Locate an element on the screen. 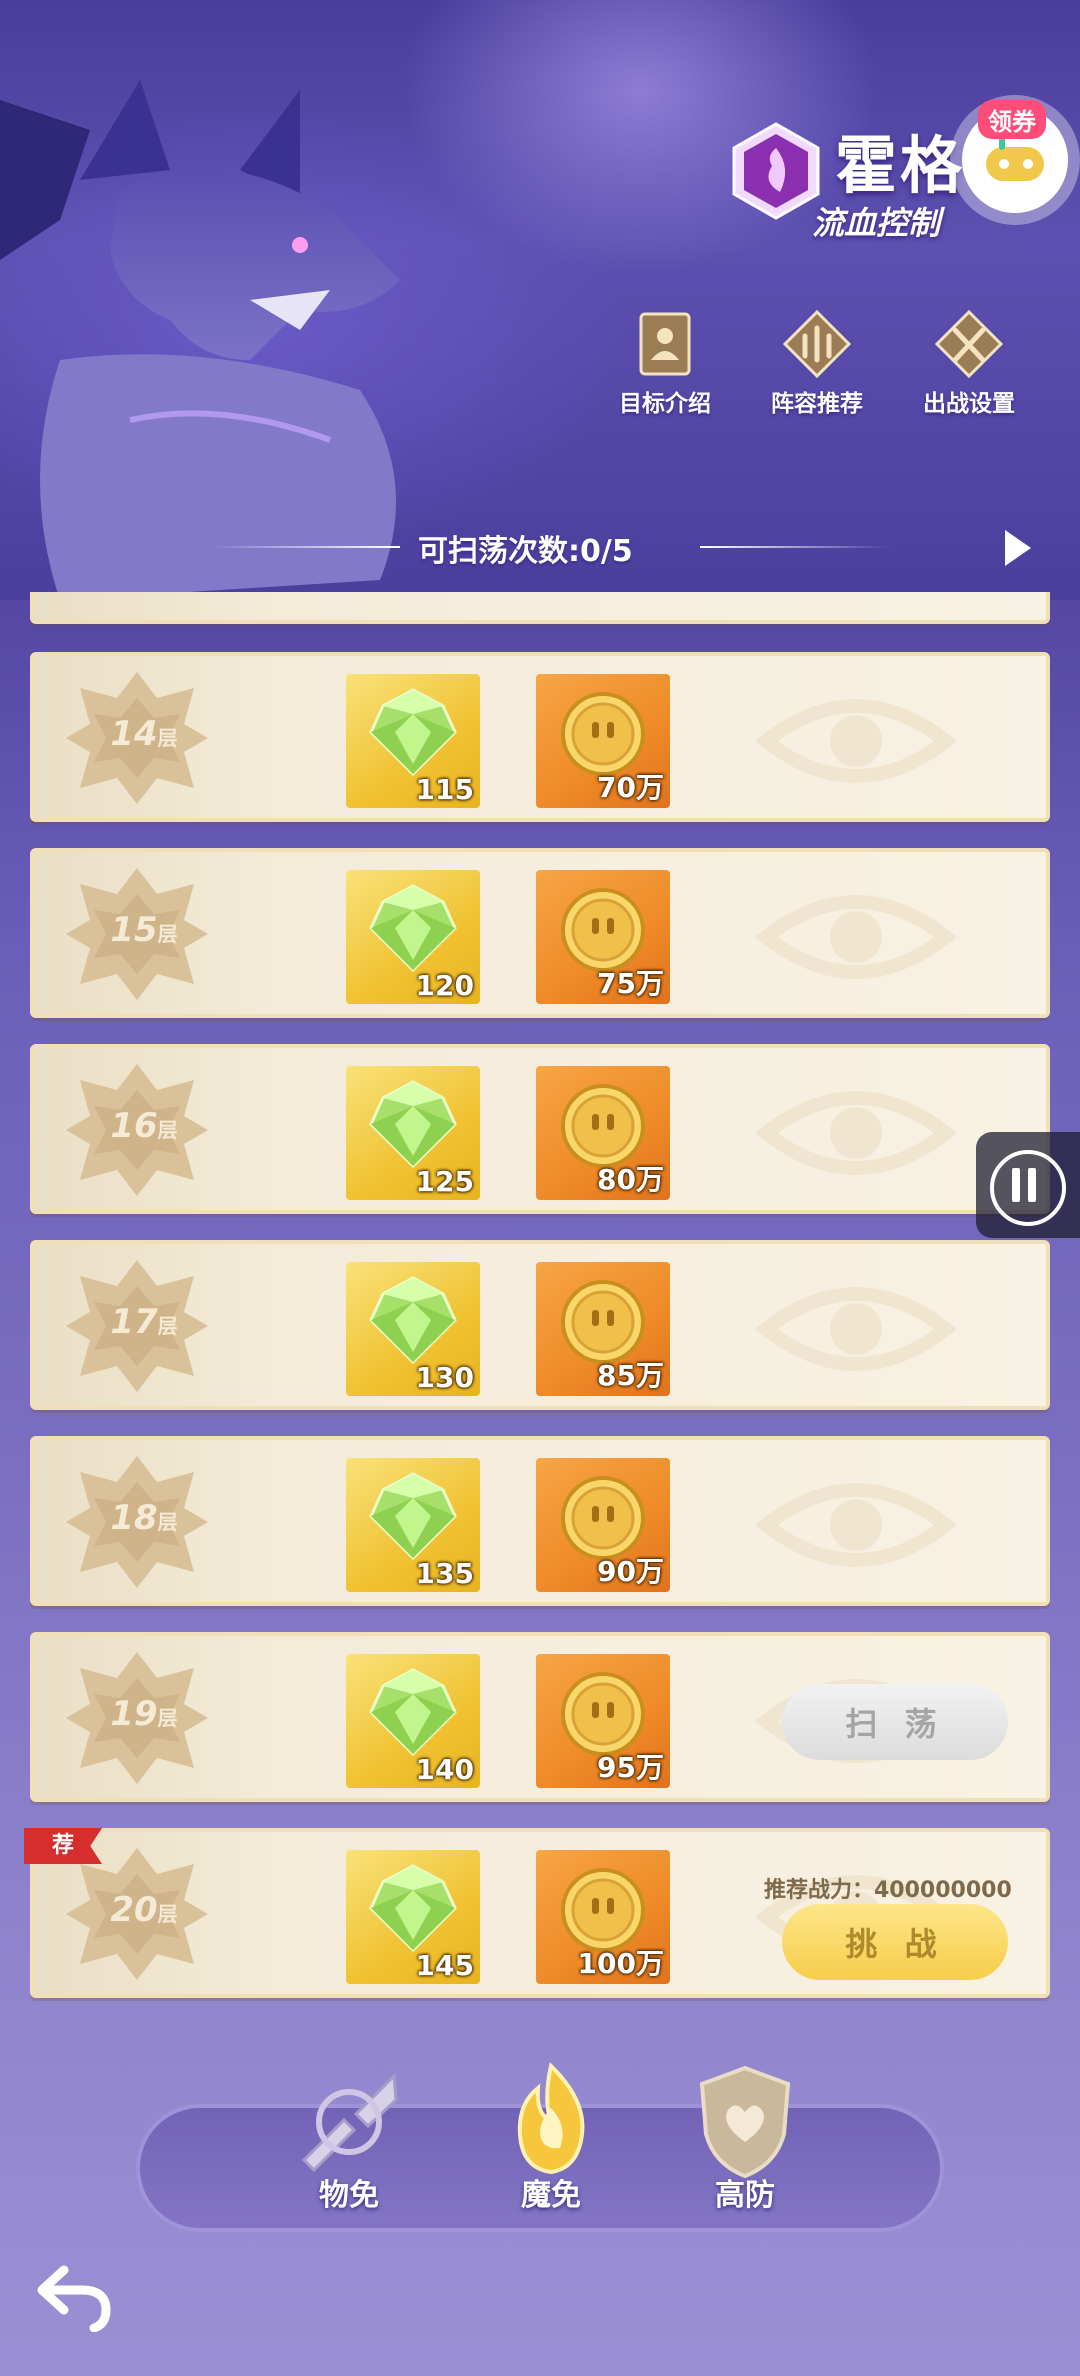 The image size is (1080, 2376). gem-reward: 135 is located at coordinates (413, 1525).